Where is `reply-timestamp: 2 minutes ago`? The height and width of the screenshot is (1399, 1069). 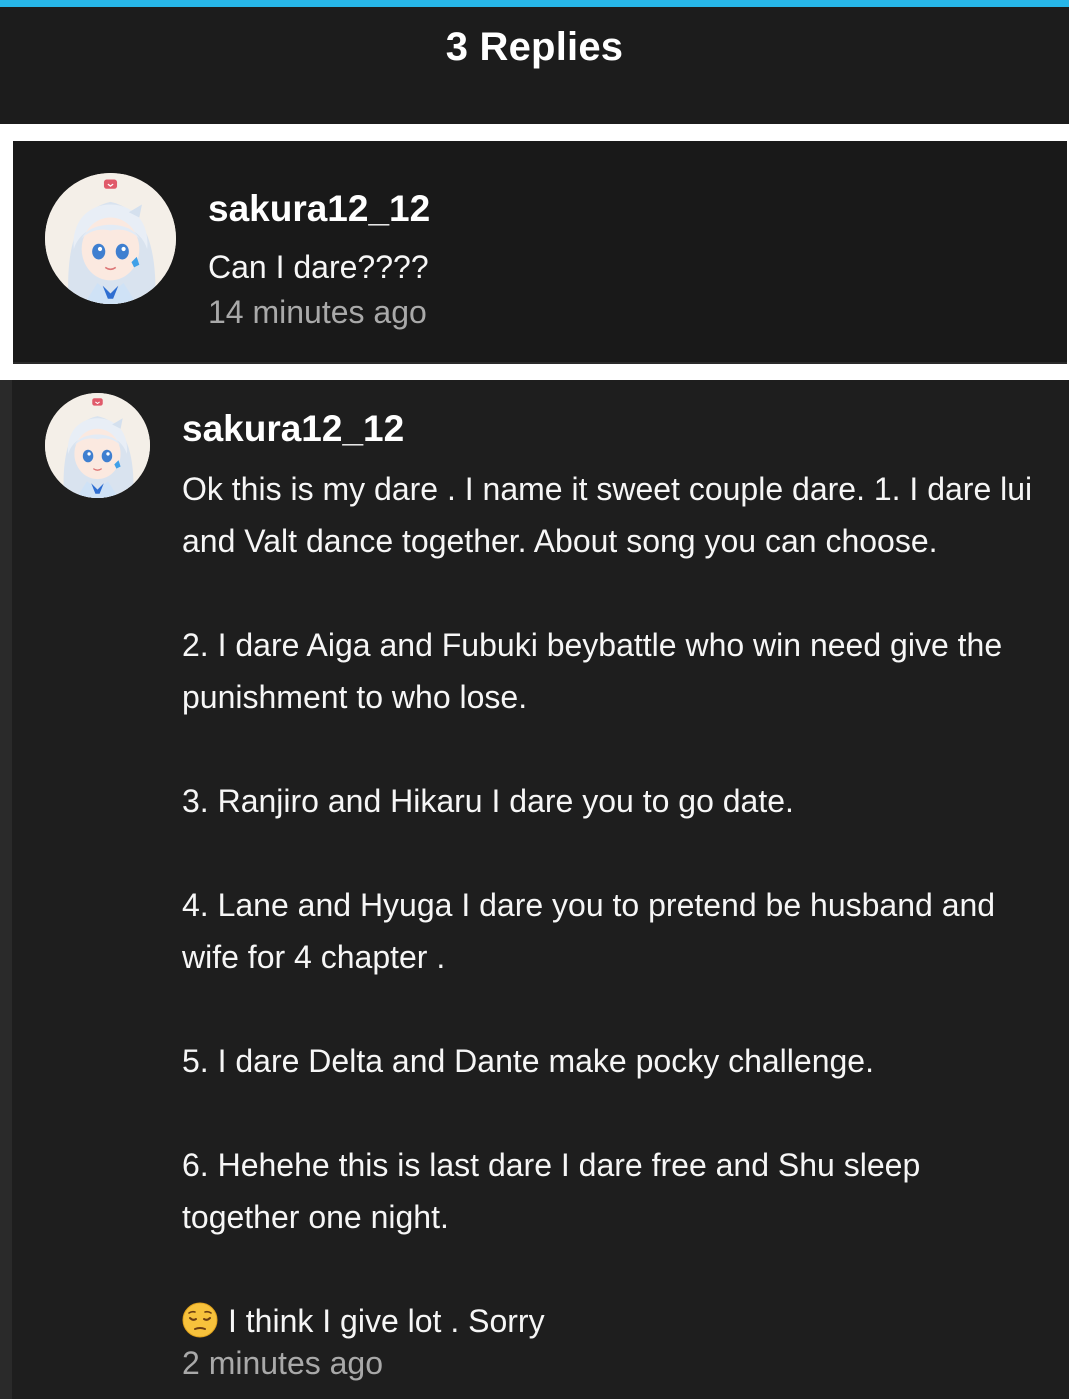 reply-timestamp: 2 minutes ago is located at coordinates (283, 1363).